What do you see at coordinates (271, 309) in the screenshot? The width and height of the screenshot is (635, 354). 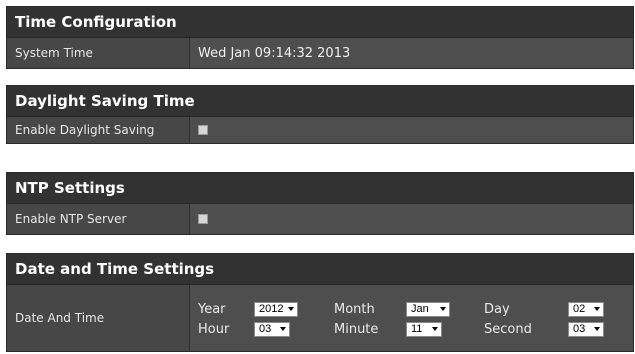 I see `year-select-value: 2012` at bounding box center [271, 309].